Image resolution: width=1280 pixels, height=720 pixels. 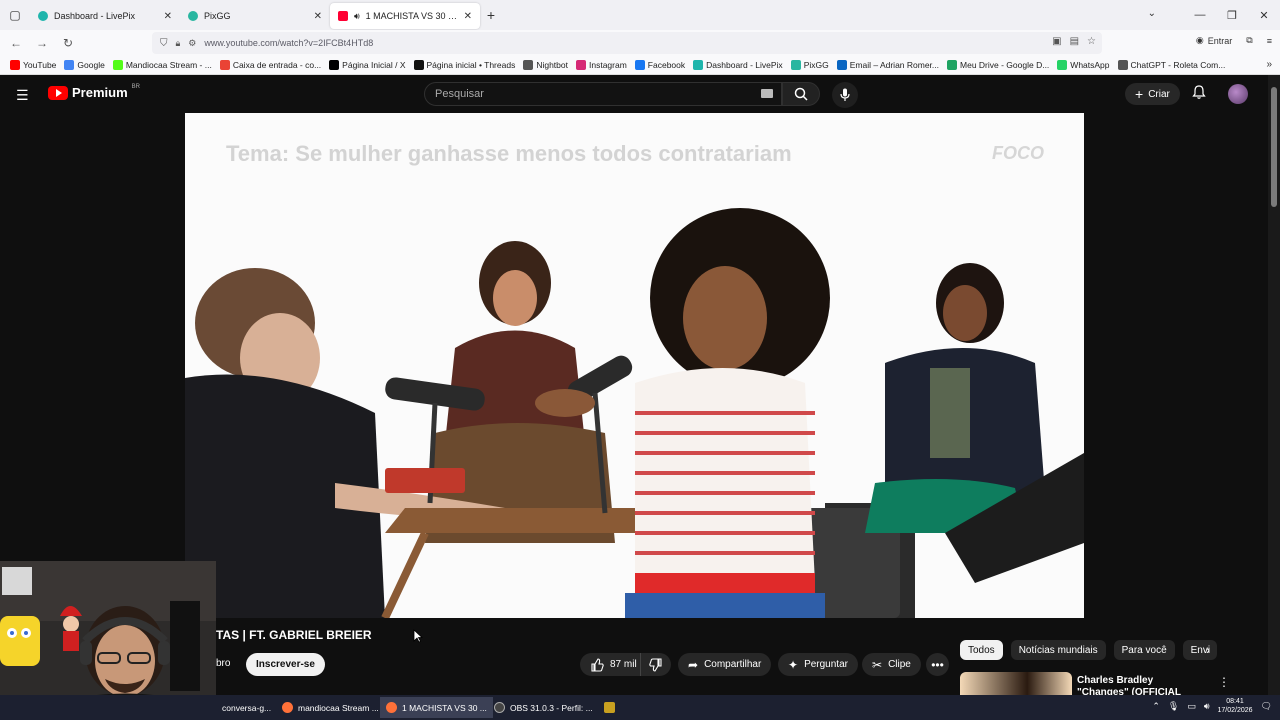 What do you see at coordinates (255, 16) in the screenshot?
I see `browser-tab-2: PixGG ✕` at bounding box center [255, 16].